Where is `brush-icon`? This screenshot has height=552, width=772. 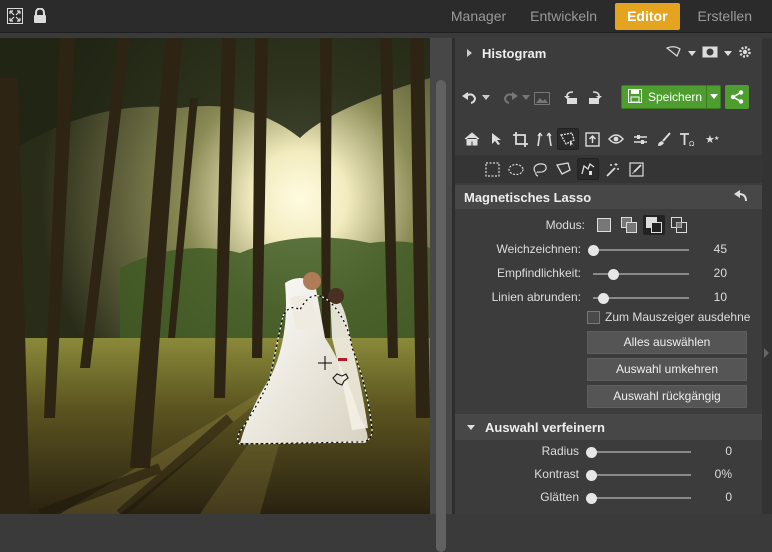
brush-icon is located at coordinates (664, 139).